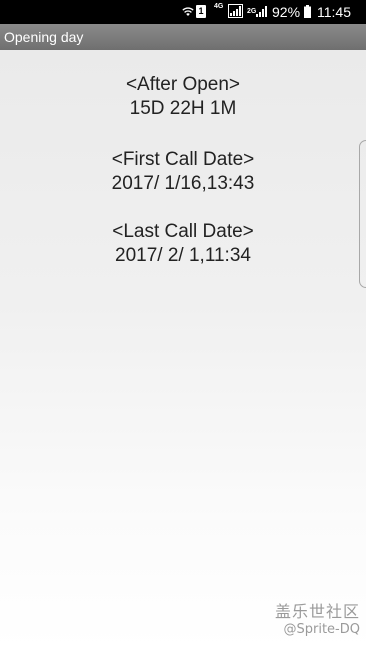 This screenshot has height=650, width=366. Describe the element at coordinates (183, 97) in the screenshot. I see `after-open-section: <After Open> 15D 22H 1M` at that location.